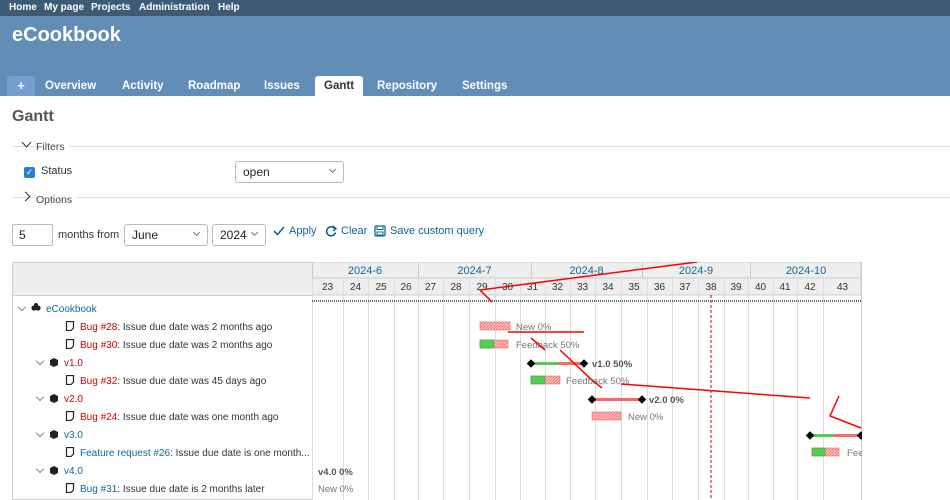 The image size is (950, 500). I want to click on gantt-subject-row: eCookbook, so click(57, 310).